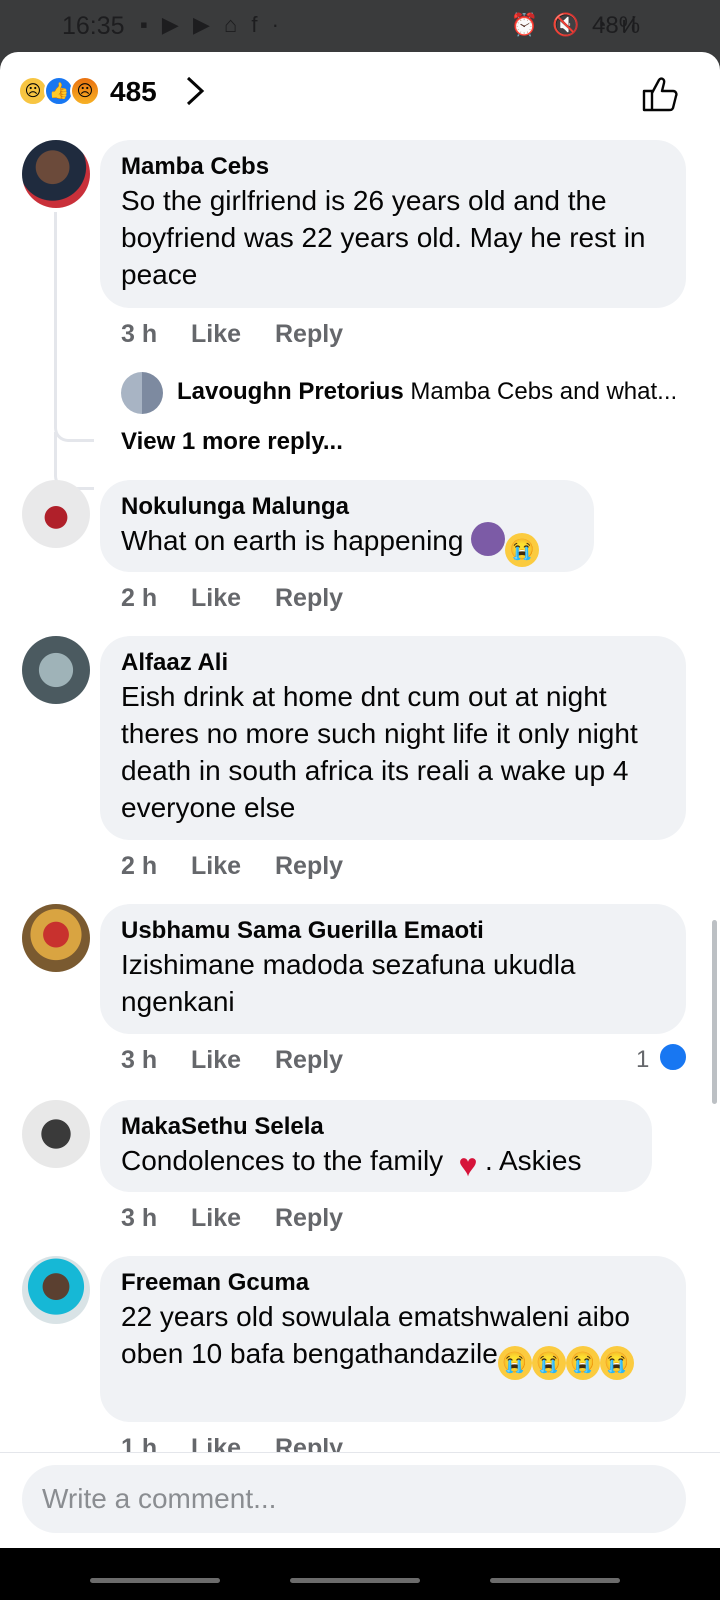 Image resolution: width=720 pixels, height=1600 pixels. Describe the element at coordinates (360, 1574) in the screenshot. I see `system-nav-bar` at that location.